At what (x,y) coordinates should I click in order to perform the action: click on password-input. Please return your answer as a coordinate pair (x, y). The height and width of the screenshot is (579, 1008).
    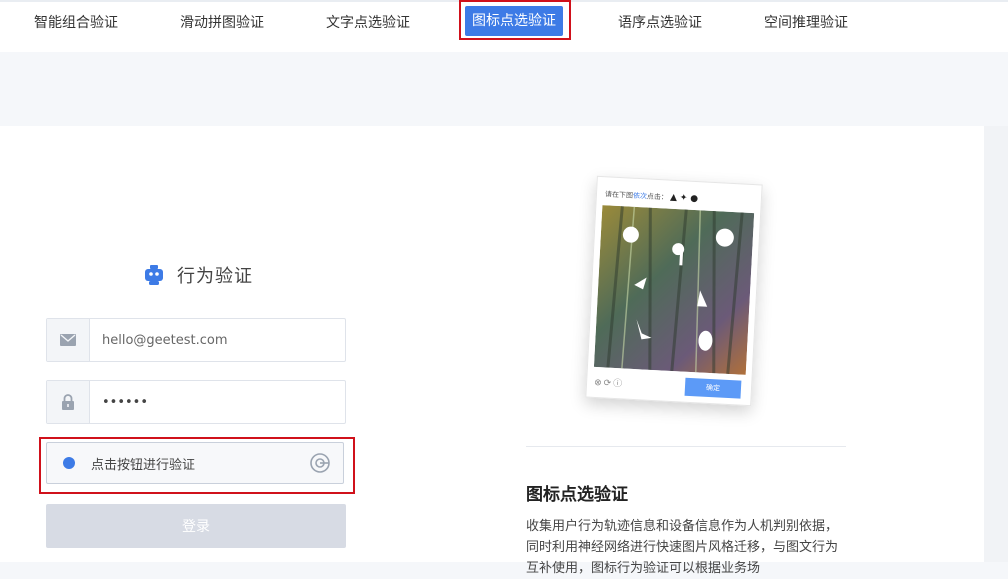
    Looking at the image, I should click on (217, 402).